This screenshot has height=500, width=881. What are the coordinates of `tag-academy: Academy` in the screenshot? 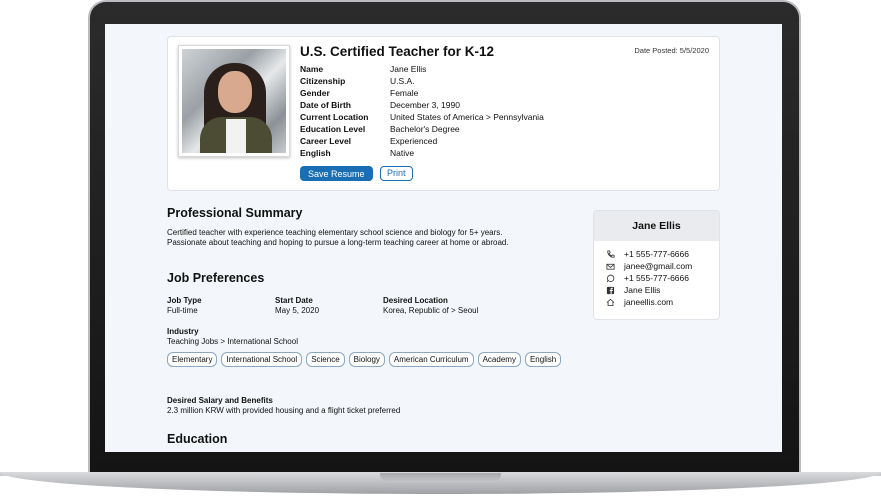 It's located at (499, 359).